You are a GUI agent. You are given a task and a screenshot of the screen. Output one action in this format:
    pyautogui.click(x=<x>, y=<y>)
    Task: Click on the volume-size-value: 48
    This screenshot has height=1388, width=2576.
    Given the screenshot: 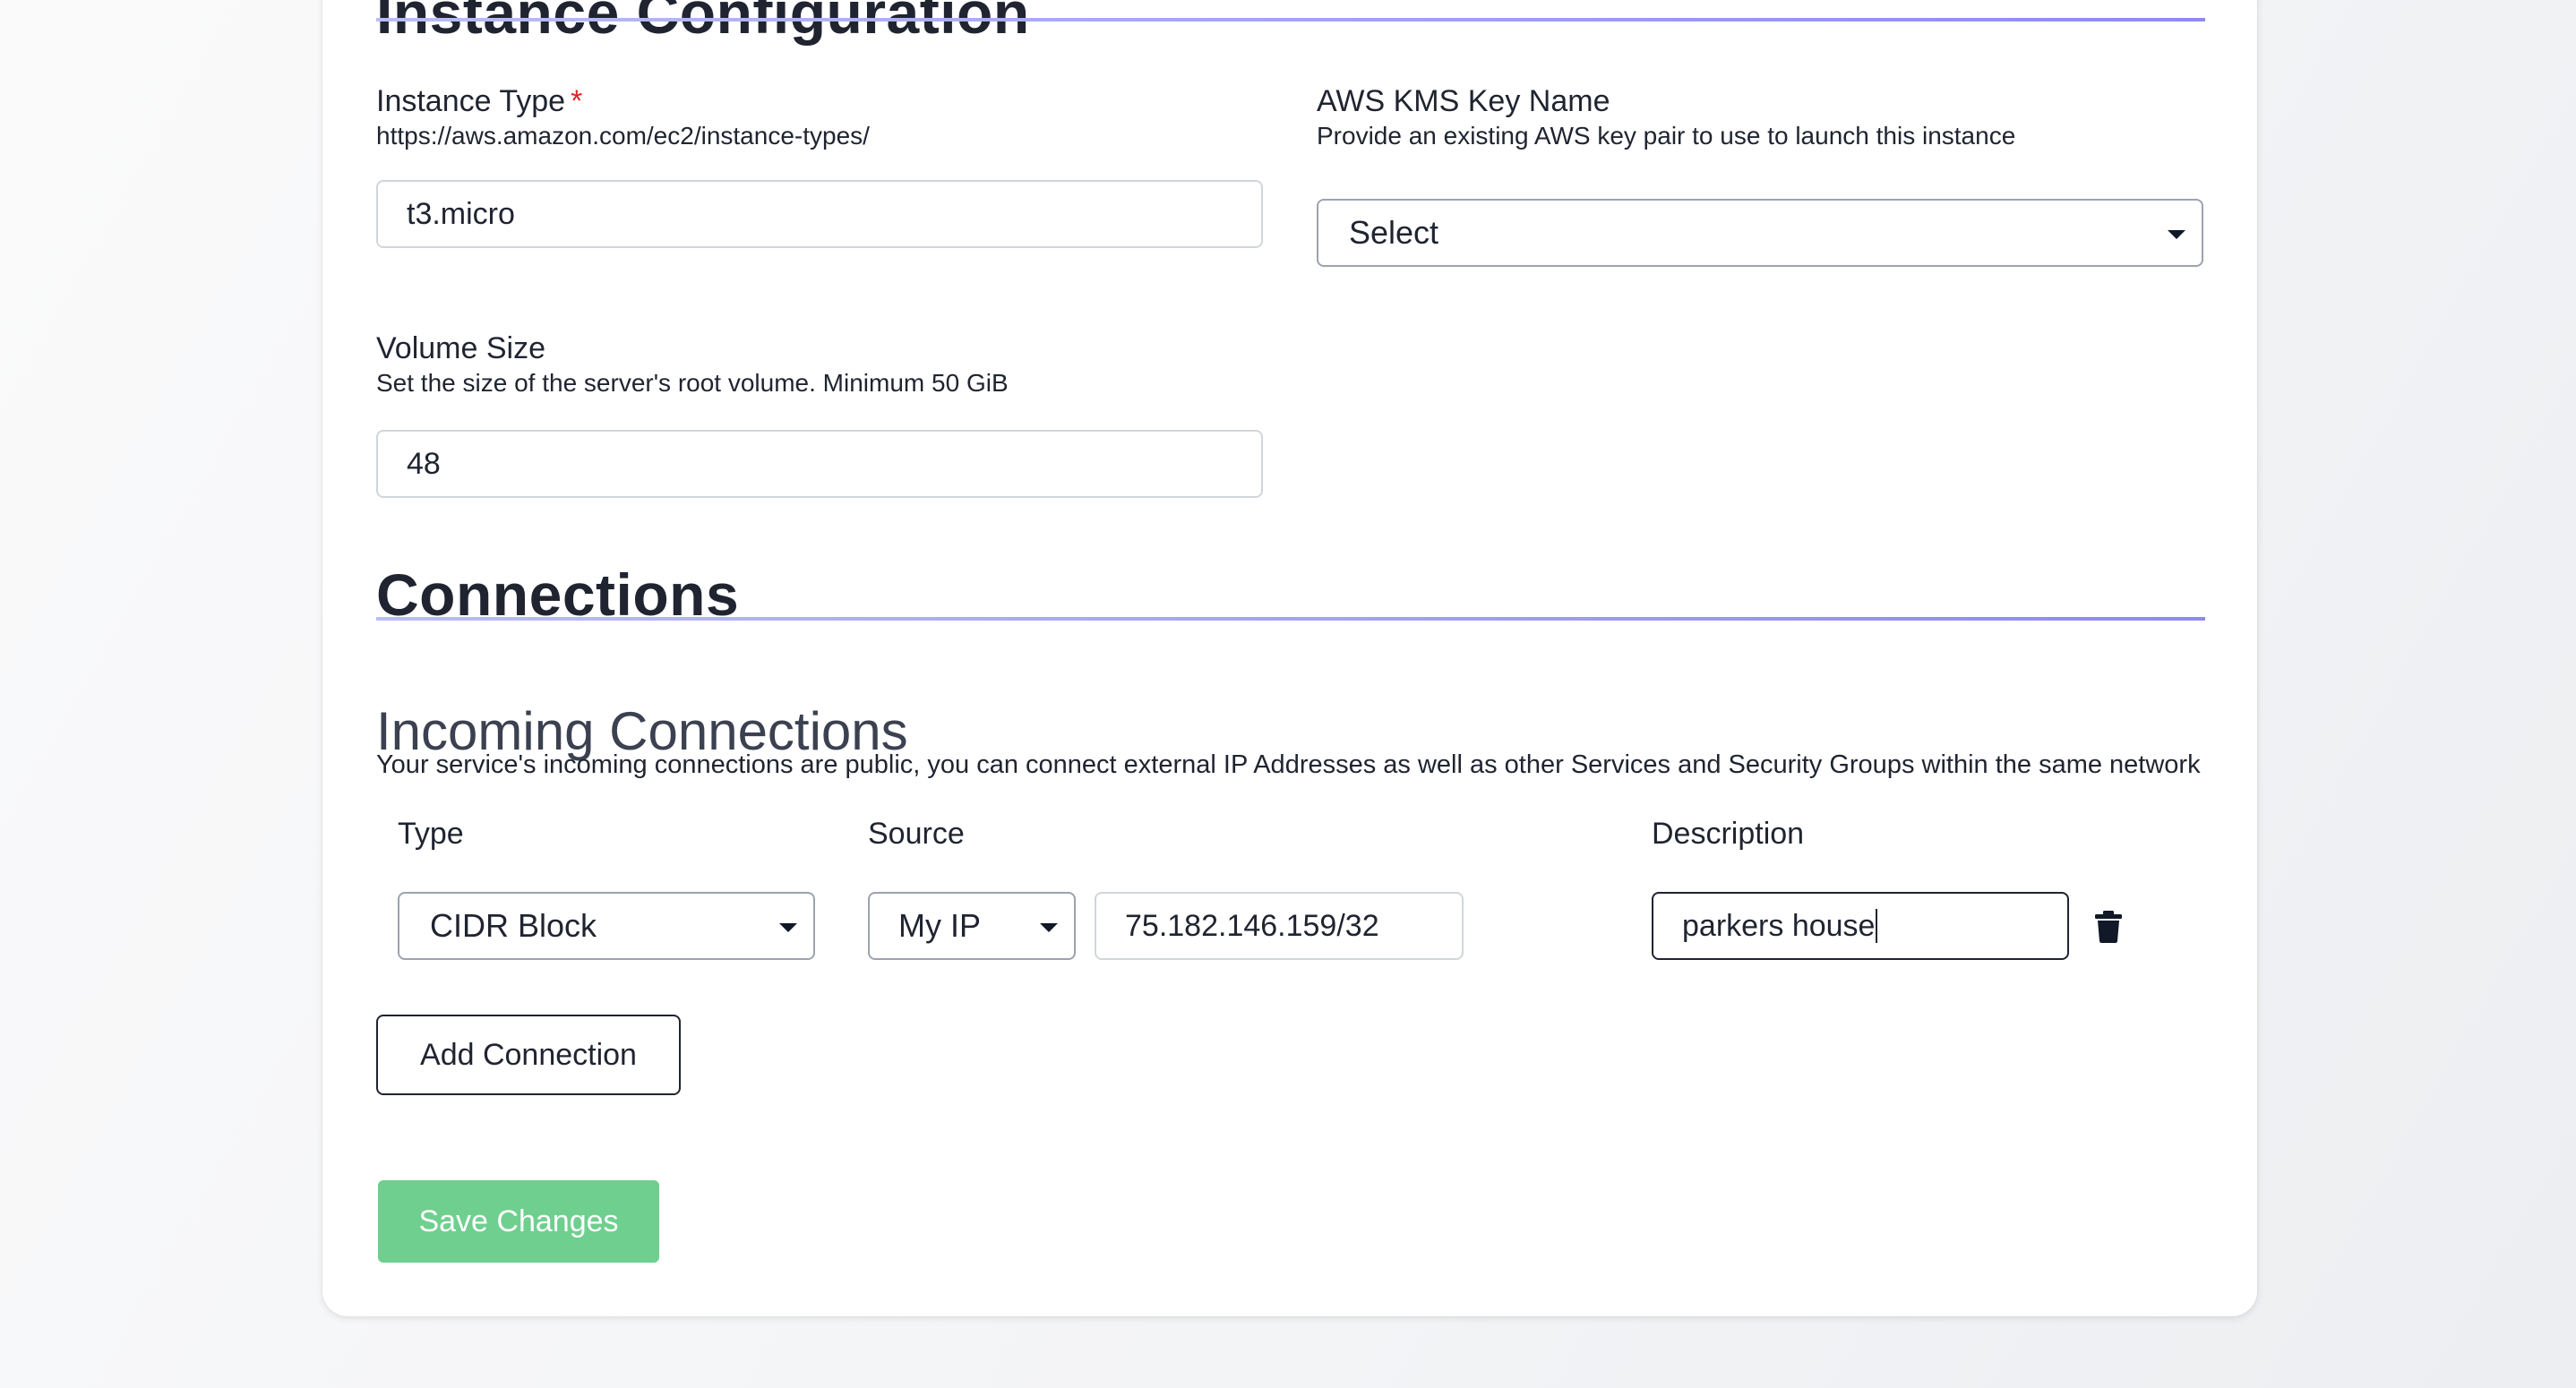 What is the action you would take?
    pyautogui.click(x=424, y=463)
    